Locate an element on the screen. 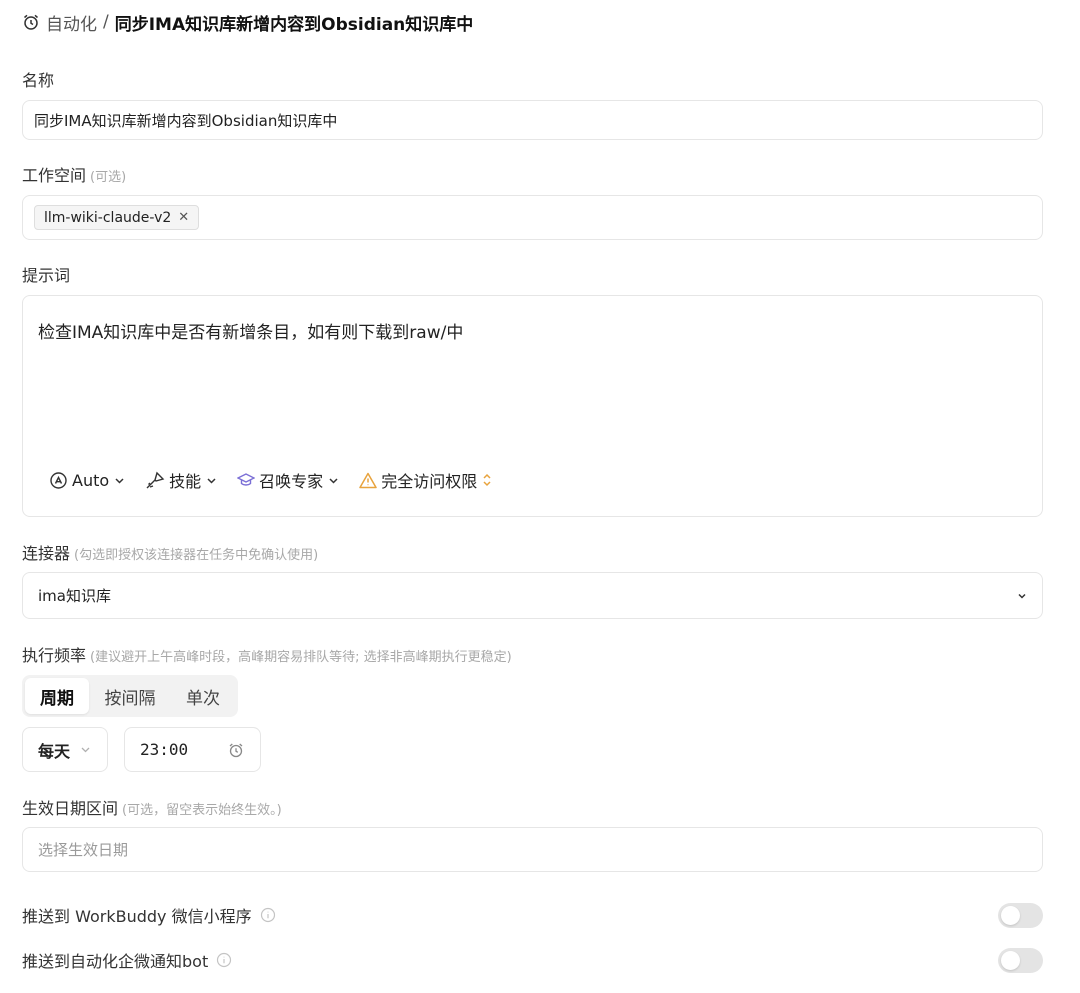 The width and height of the screenshot is (1080, 993). breadcrumb-root: 自动化 is located at coordinates (71, 22).